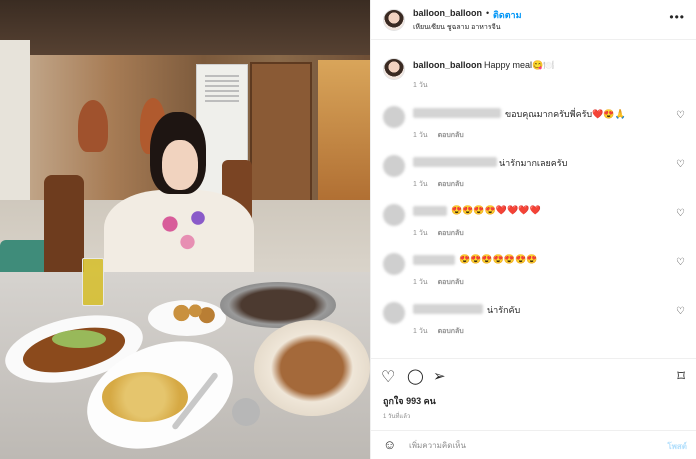 Image resolution: width=696 pixels, height=459 pixels. Describe the element at coordinates (533, 72) in the screenshot. I see `post-caption: balloon_balloon Happy meal😋🍽️ 1 วัน` at that location.